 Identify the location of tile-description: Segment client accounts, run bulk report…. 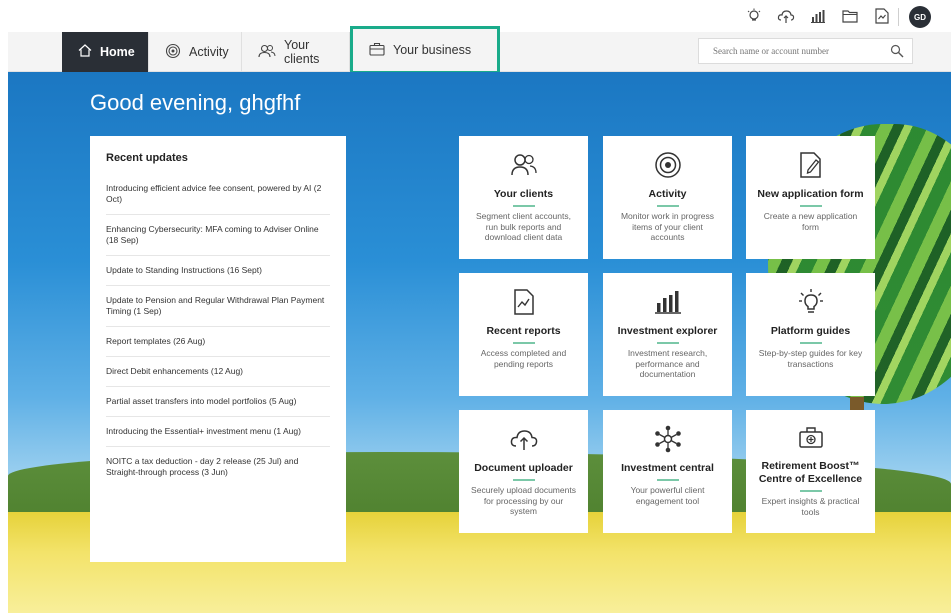
(523, 226).